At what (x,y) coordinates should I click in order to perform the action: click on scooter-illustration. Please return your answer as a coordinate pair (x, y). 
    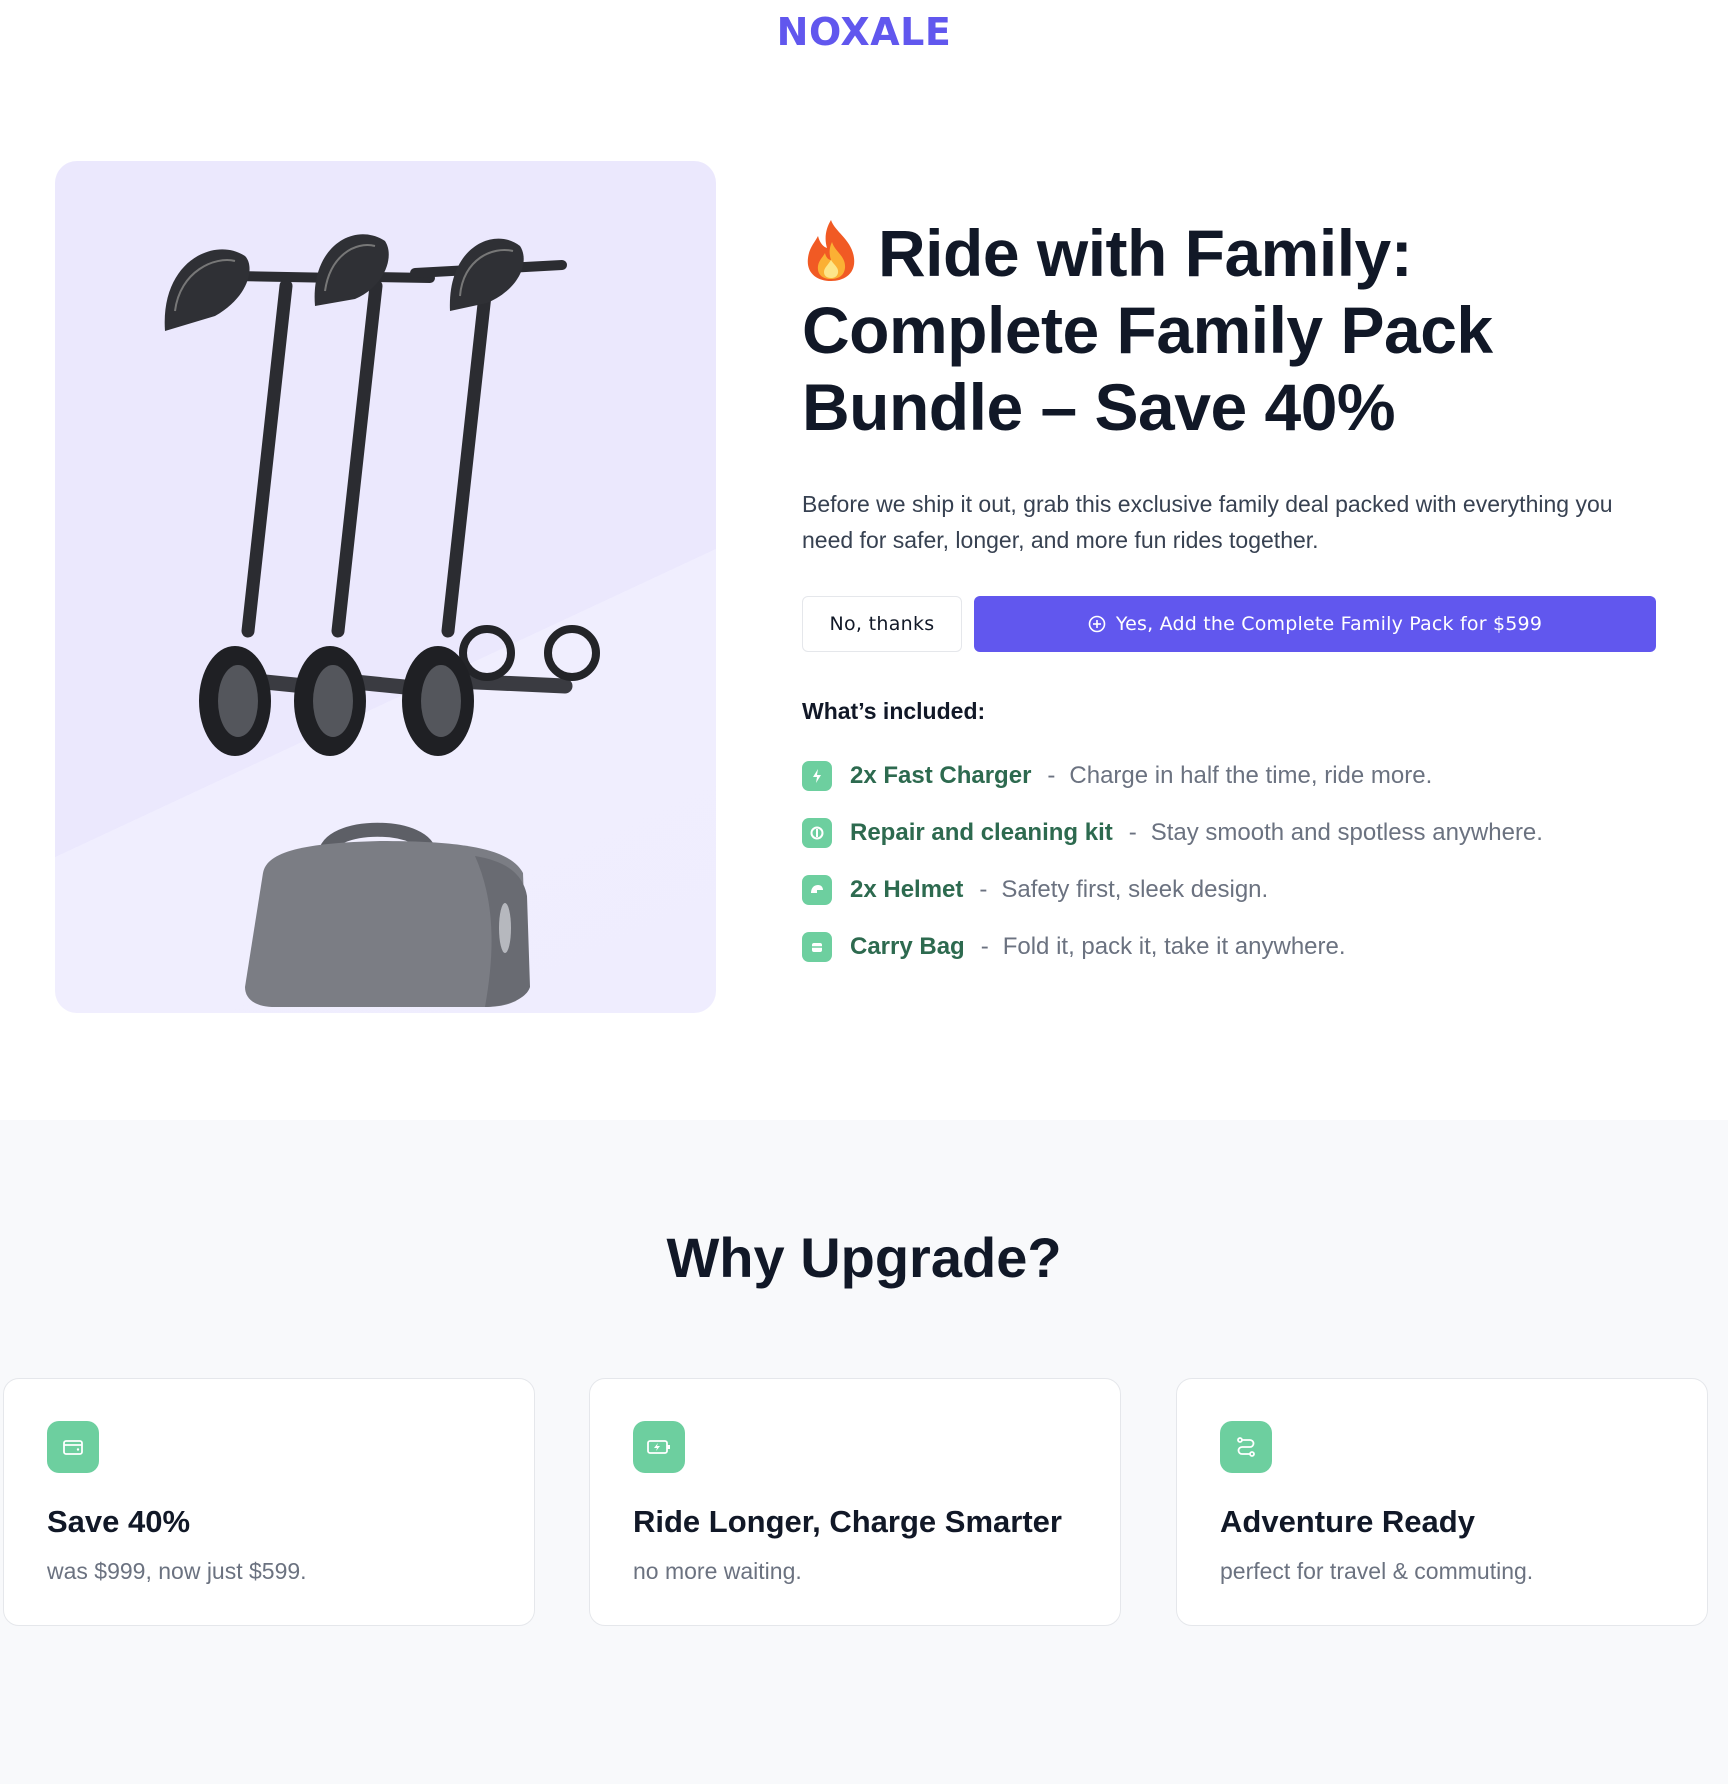
    Looking at the image, I should click on (415, 479).